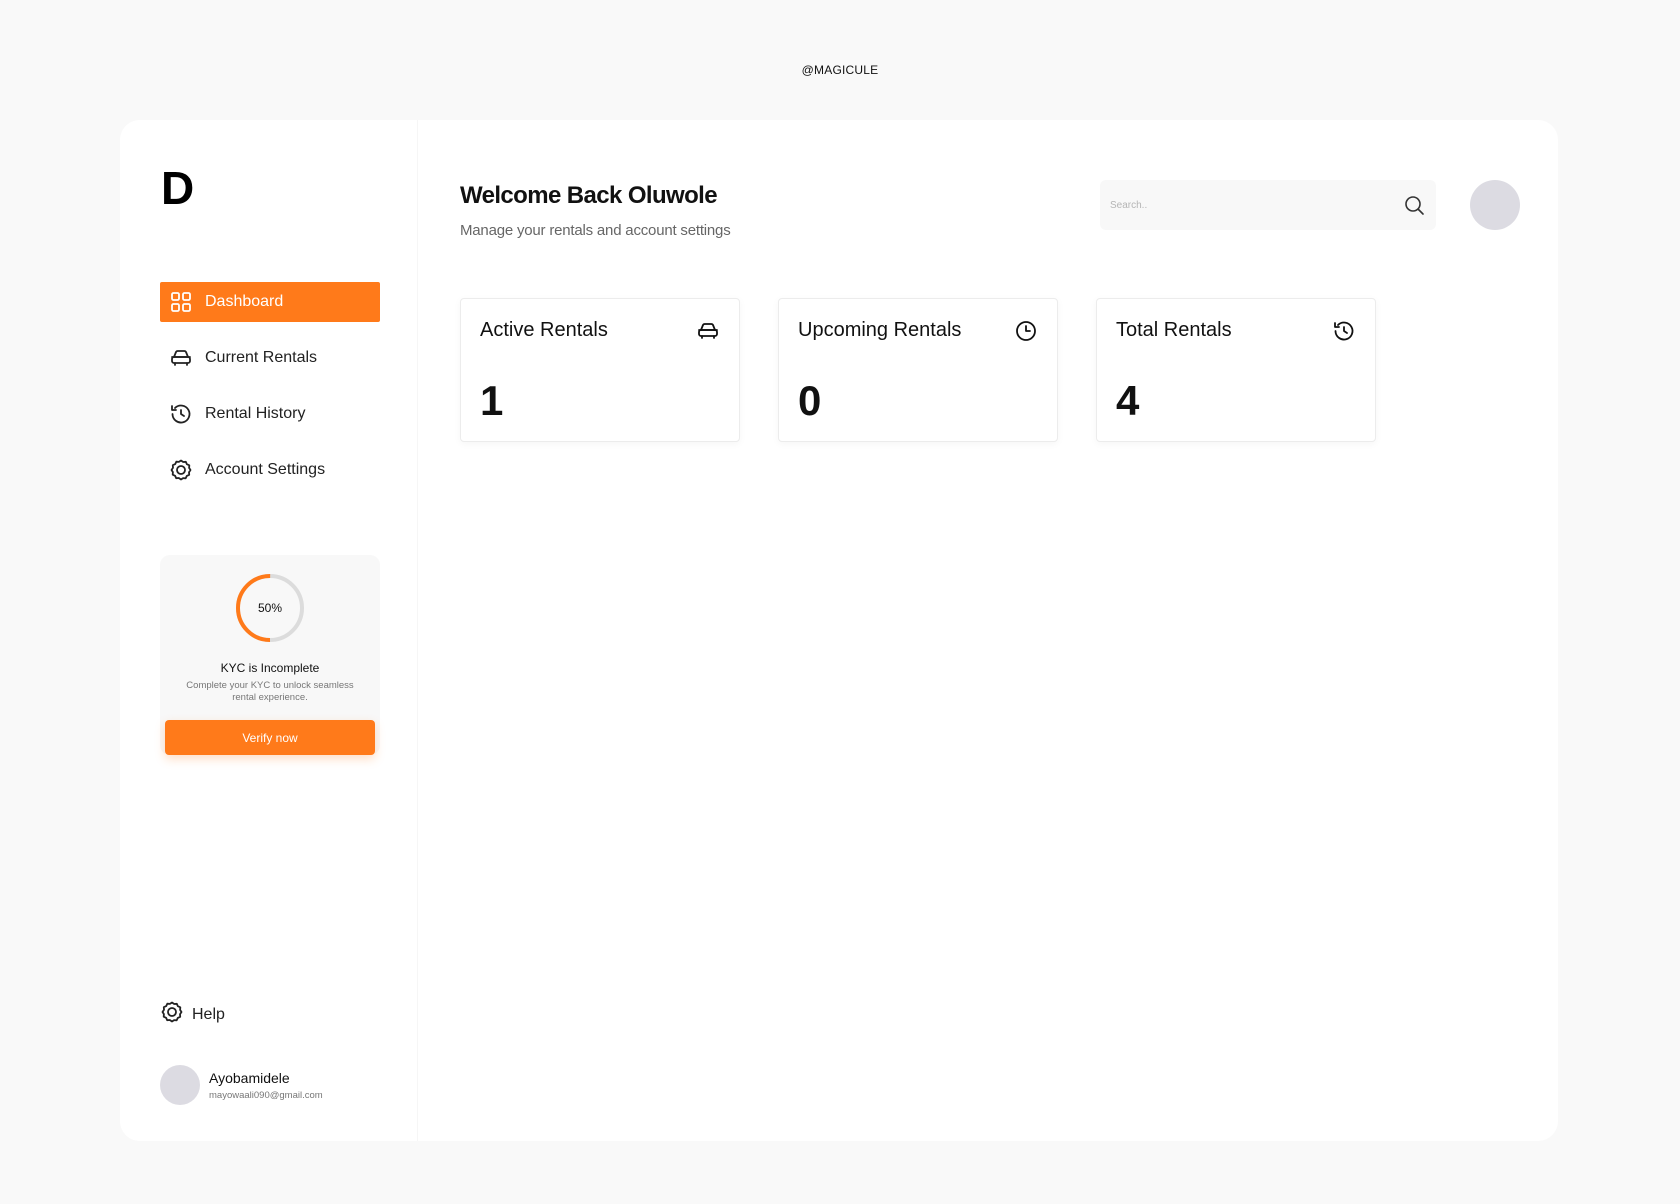  What do you see at coordinates (266, 1095) in the screenshot?
I see `user-email: mayowaali090@gmail.com` at bounding box center [266, 1095].